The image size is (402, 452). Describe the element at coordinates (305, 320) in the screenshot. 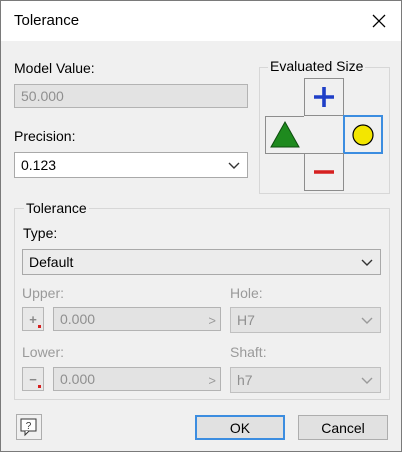

I see `hole-select: H7` at that location.